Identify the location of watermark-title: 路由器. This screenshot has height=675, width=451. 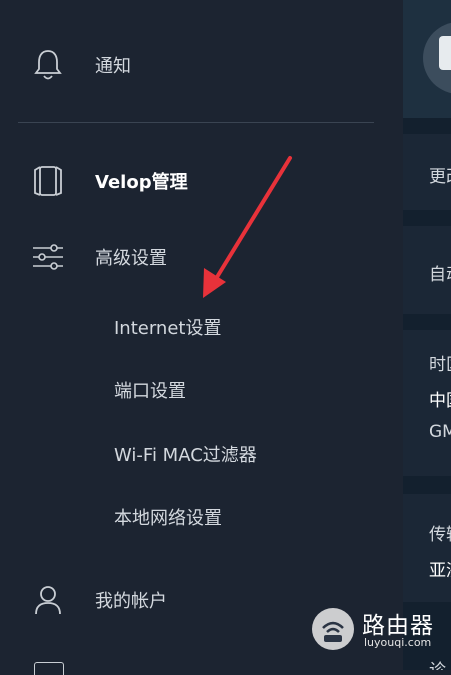
(398, 626).